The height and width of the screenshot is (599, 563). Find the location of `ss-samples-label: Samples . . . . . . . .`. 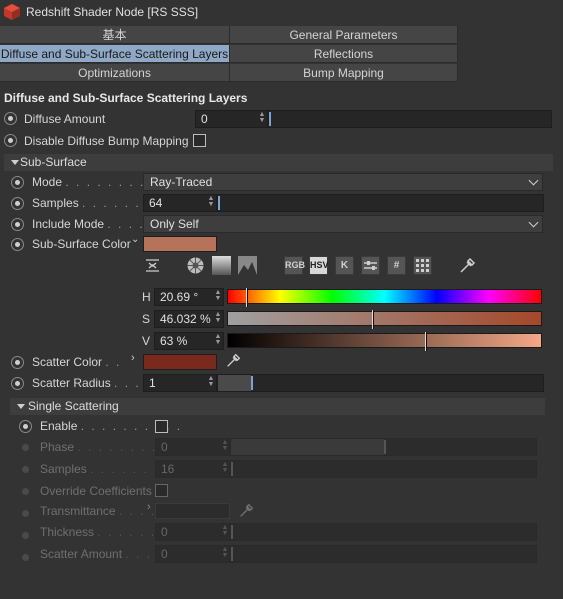

ss-samples-label: Samples . . . . . . . . is located at coordinates (105, 469).